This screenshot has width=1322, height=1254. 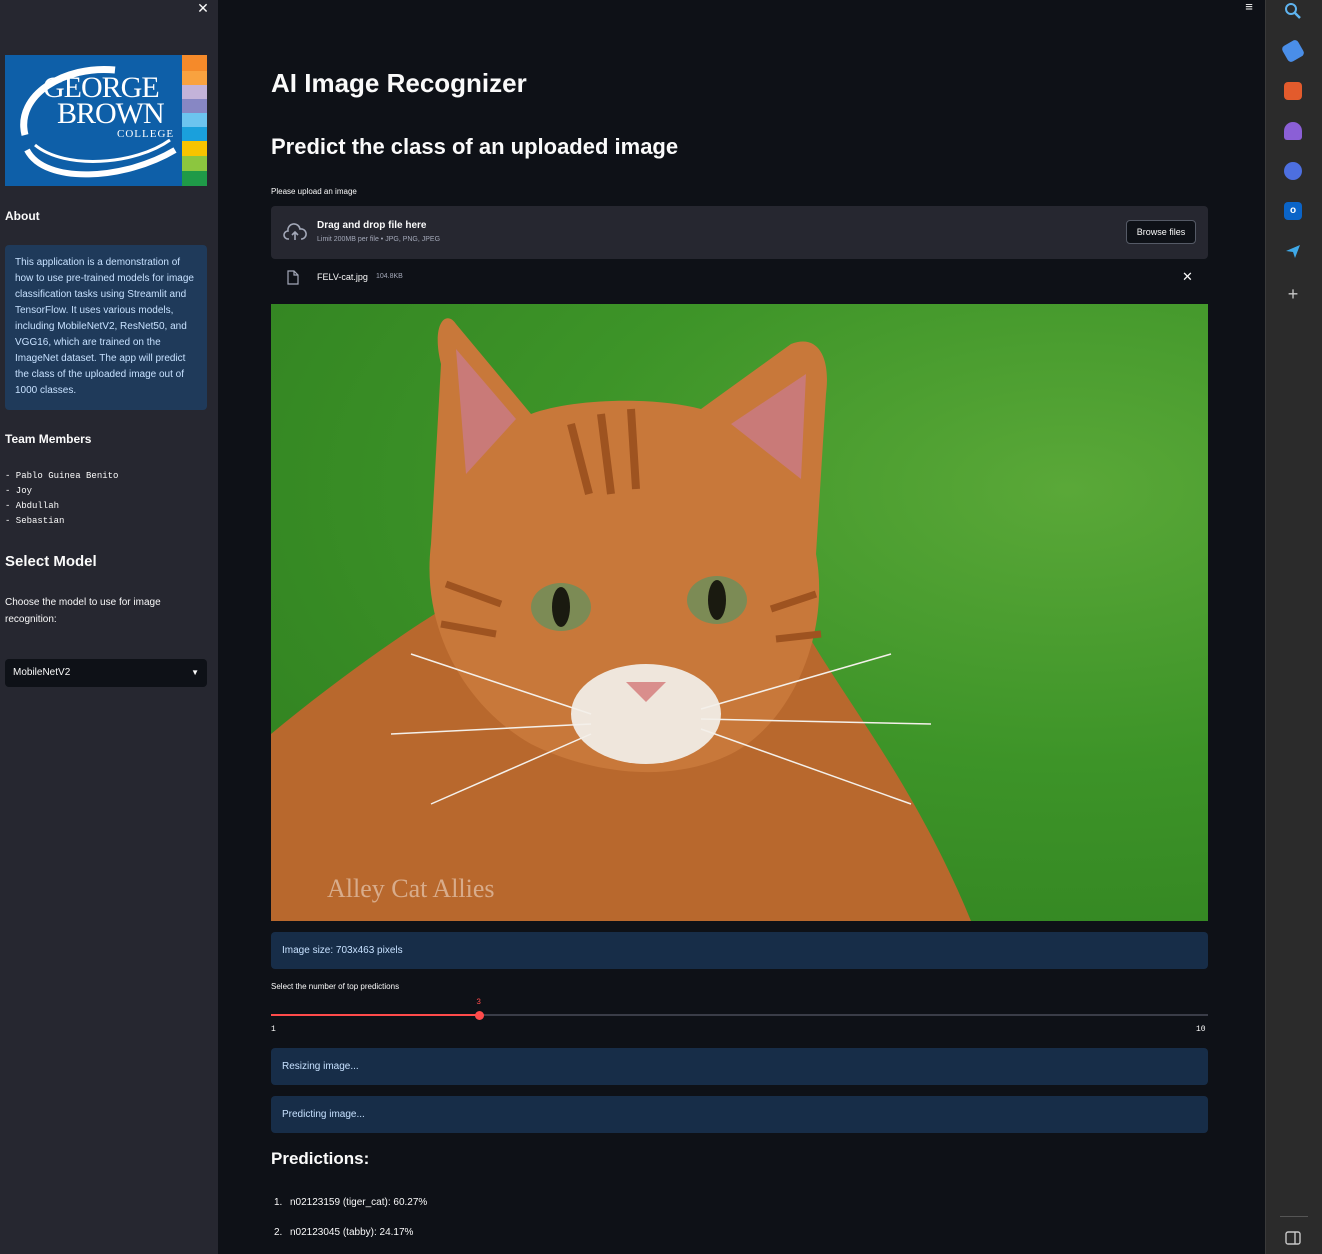 What do you see at coordinates (342, 277) in the screenshot?
I see `uploaded-file-name: FELV-cat.jpg` at bounding box center [342, 277].